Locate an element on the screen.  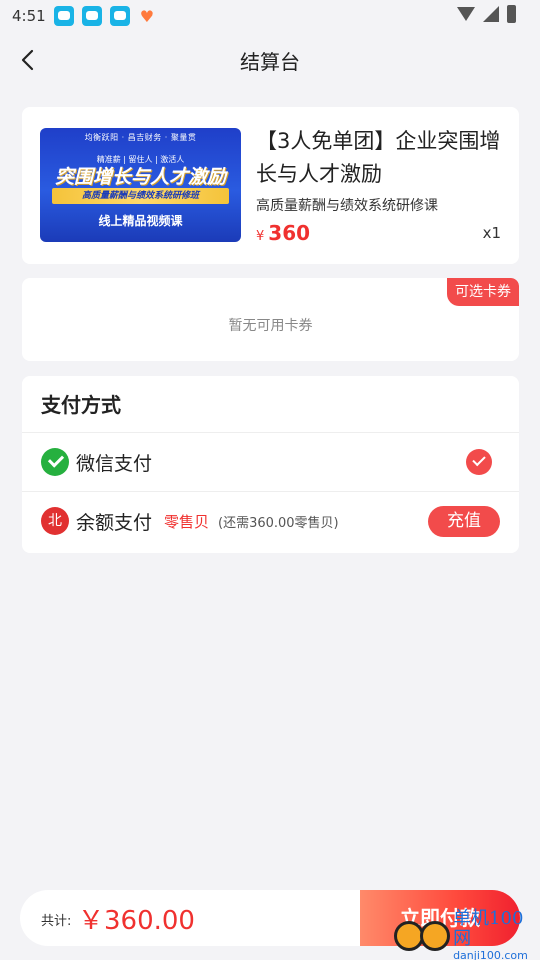
wifi-icon is located at coordinates (466, 14).